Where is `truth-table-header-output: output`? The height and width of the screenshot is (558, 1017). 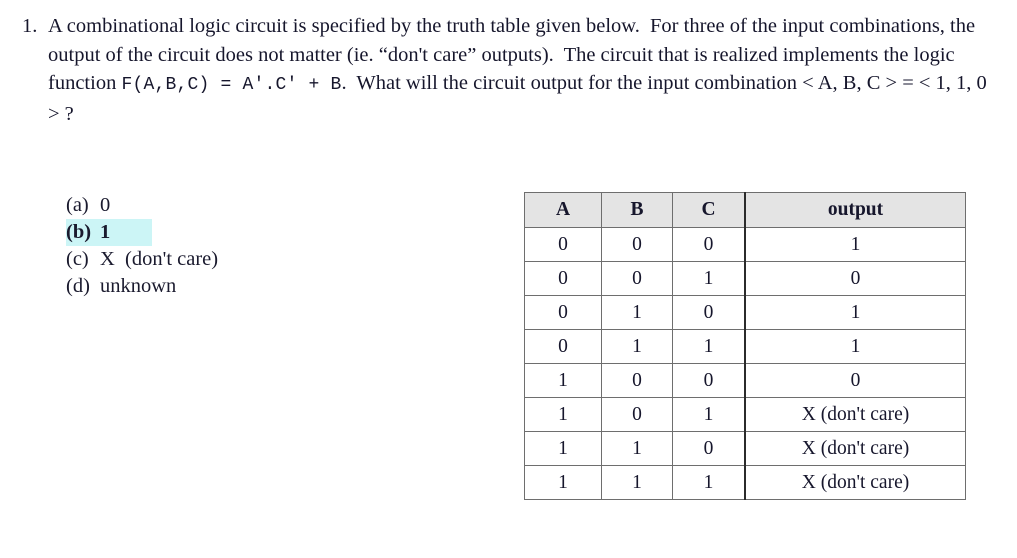 truth-table-header-output: output is located at coordinates (855, 210).